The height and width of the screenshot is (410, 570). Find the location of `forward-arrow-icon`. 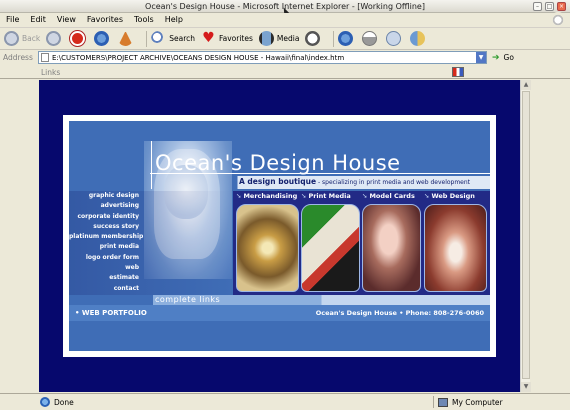

forward-arrow-icon is located at coordinates (54, 38).